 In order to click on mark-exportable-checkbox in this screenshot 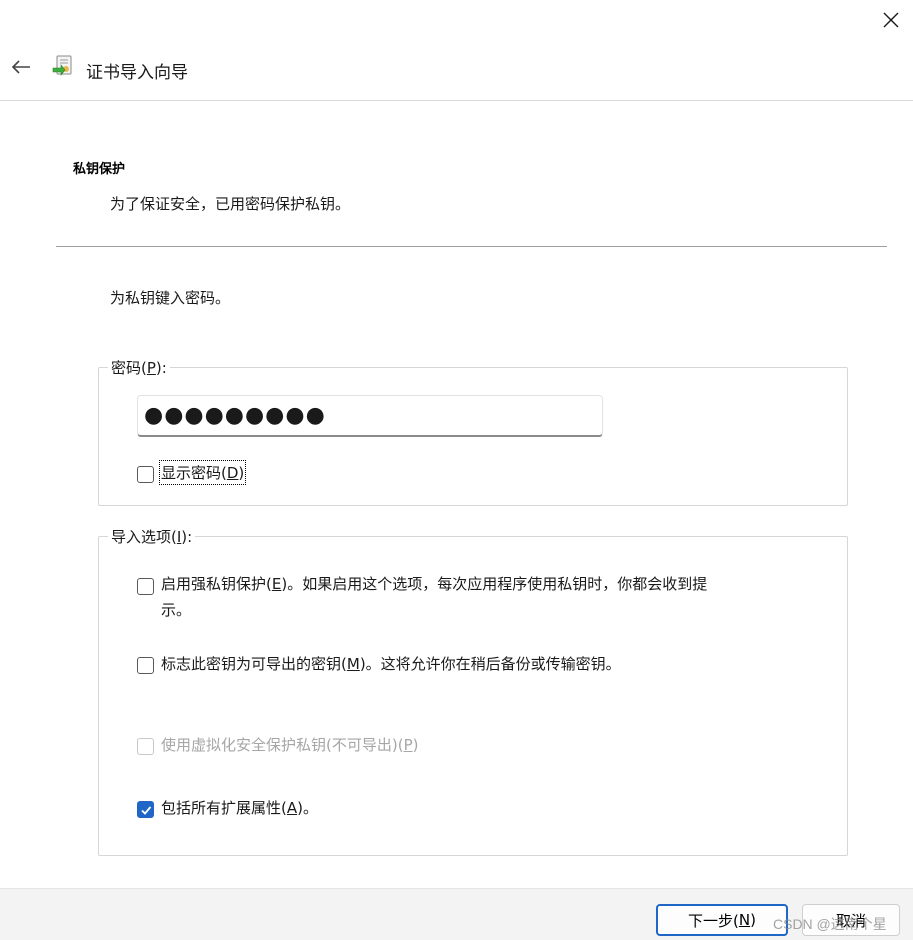, I will do `click(145, 665)`.